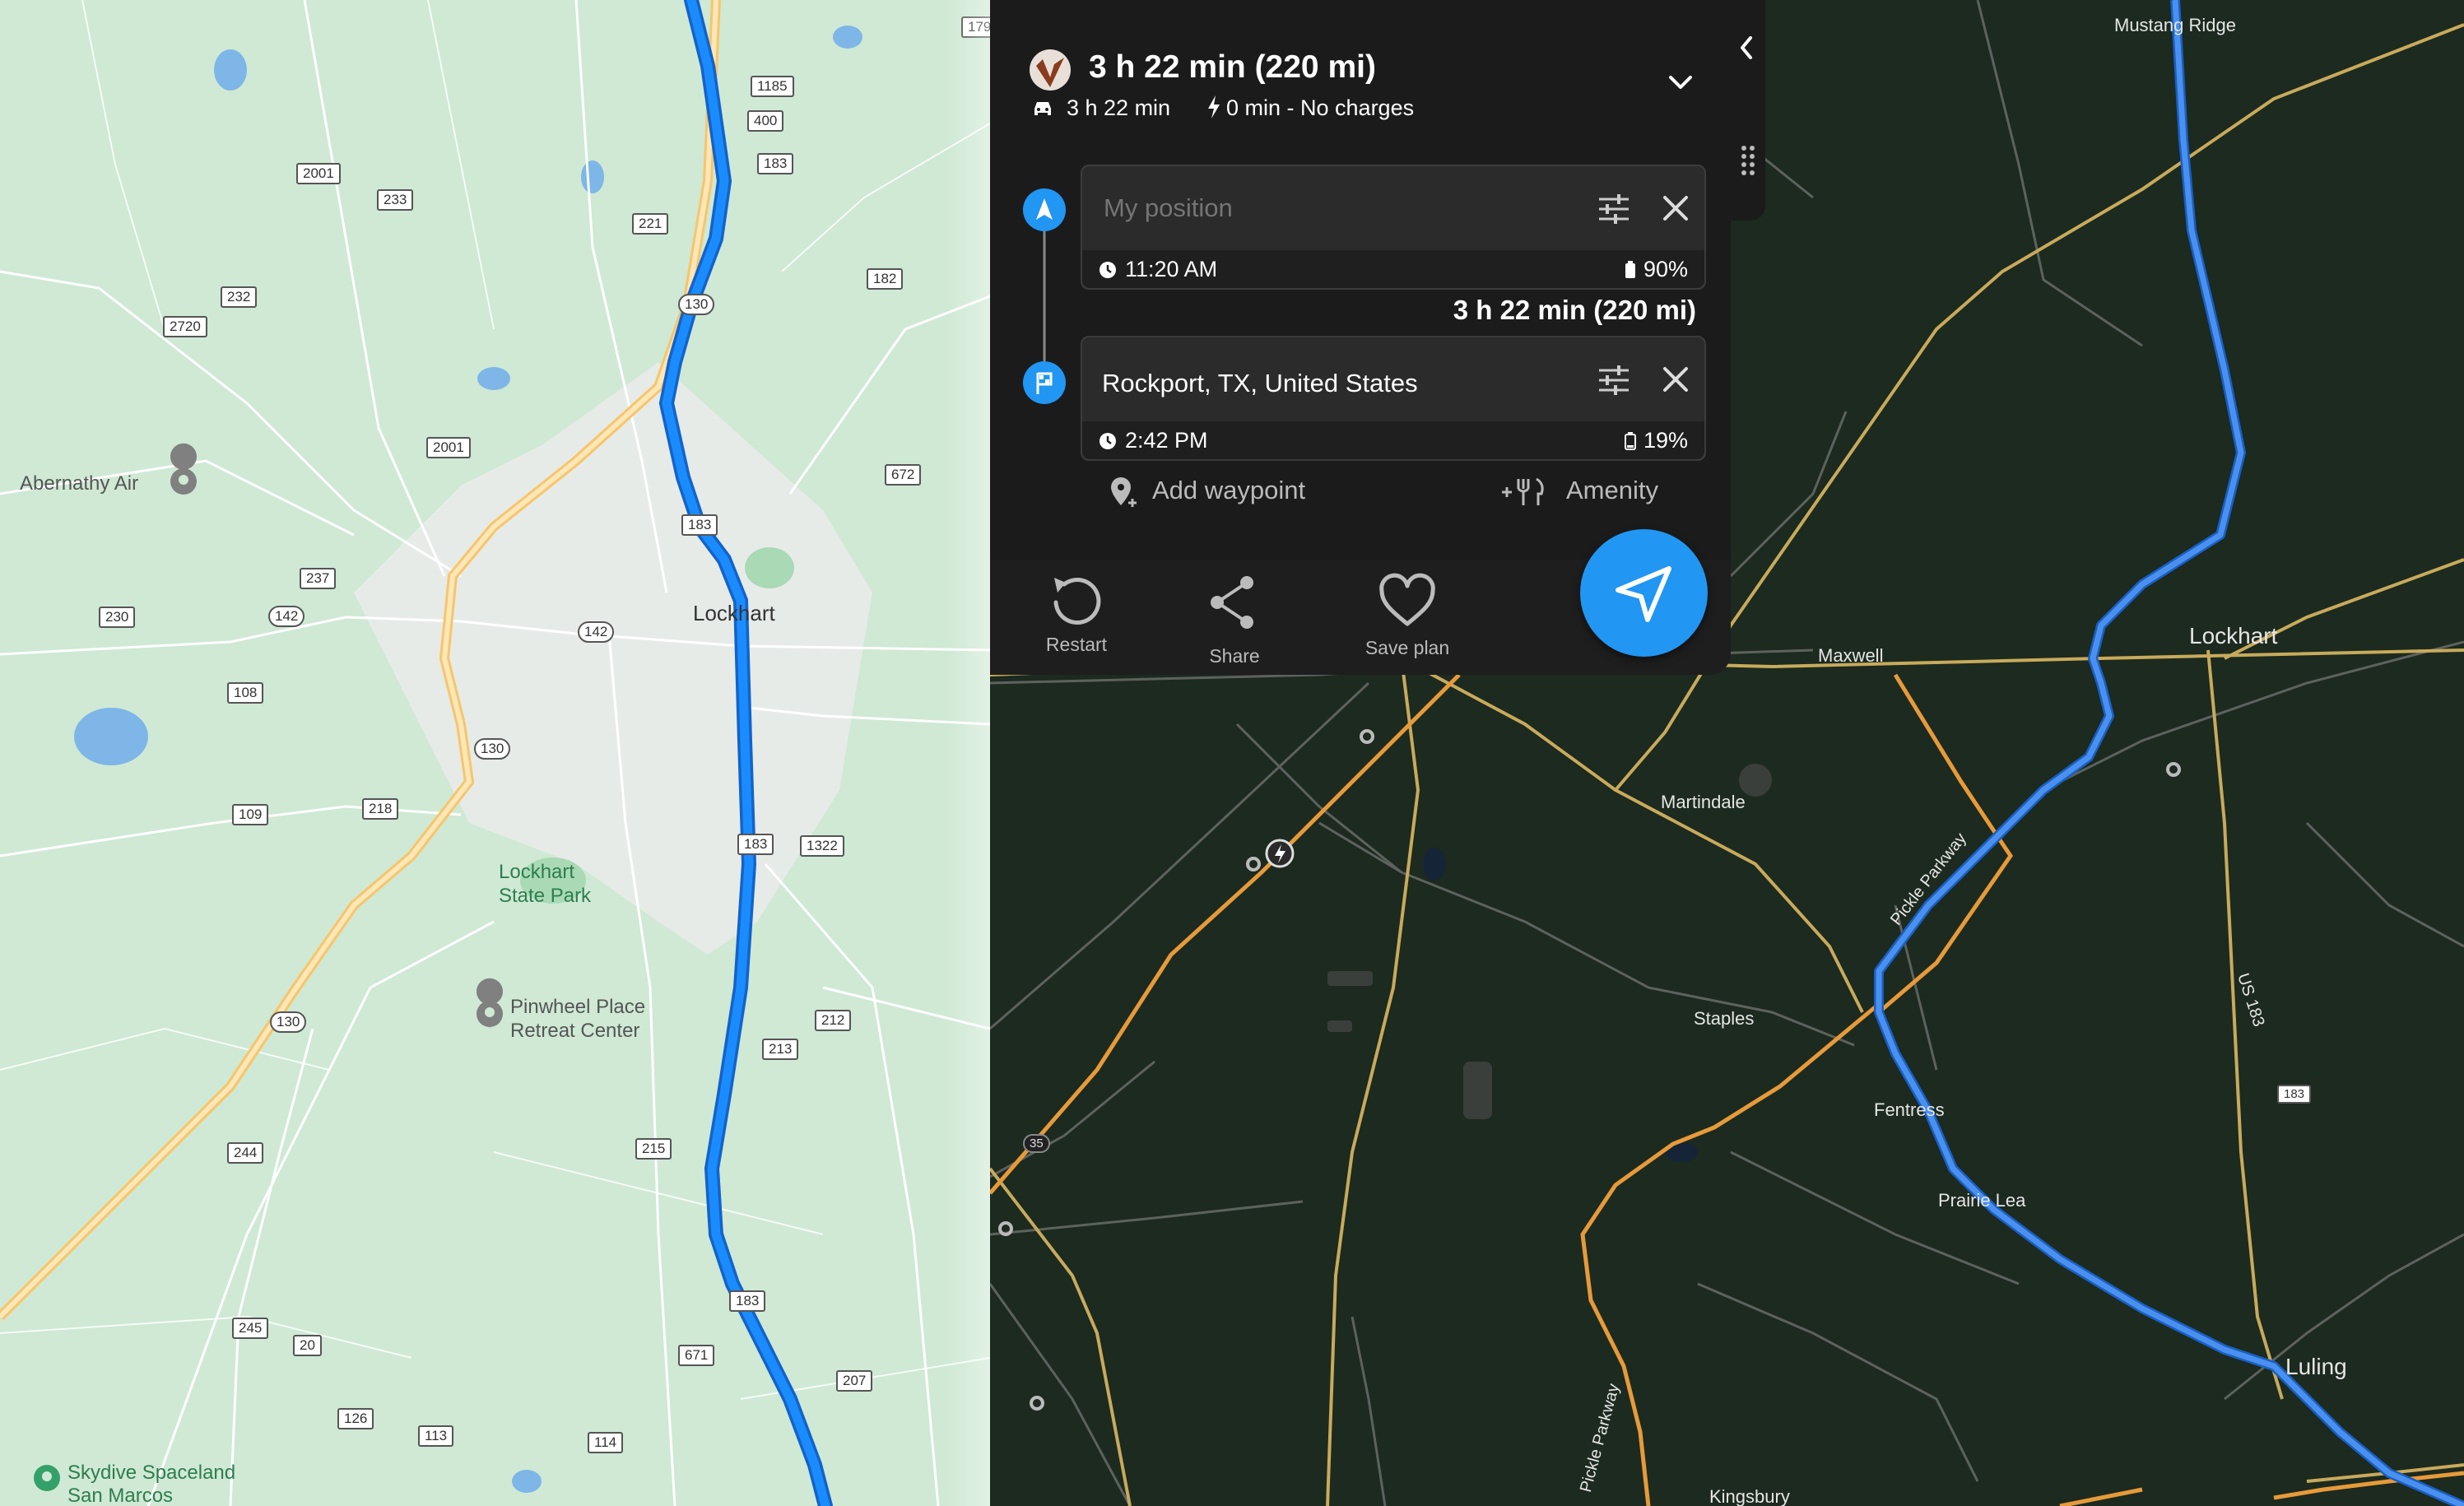 Image resolution: width=2464 pixels, height=1506 pixels. I want to click on origin-input, so click(1334, 208).